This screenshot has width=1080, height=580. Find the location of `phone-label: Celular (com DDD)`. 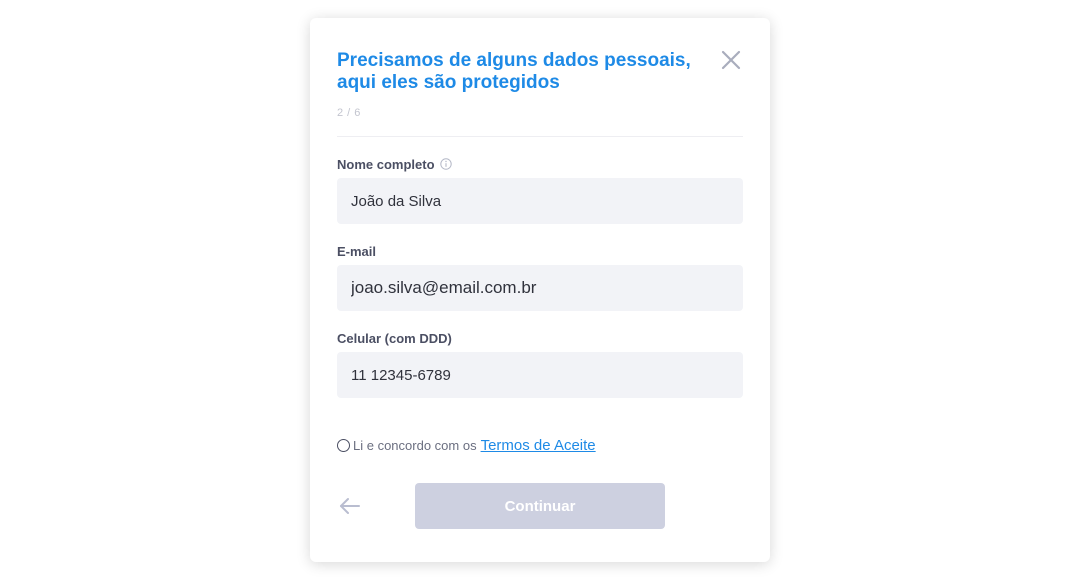

phone-label: Celular (com DDD) is located at coordinates (394, 338).